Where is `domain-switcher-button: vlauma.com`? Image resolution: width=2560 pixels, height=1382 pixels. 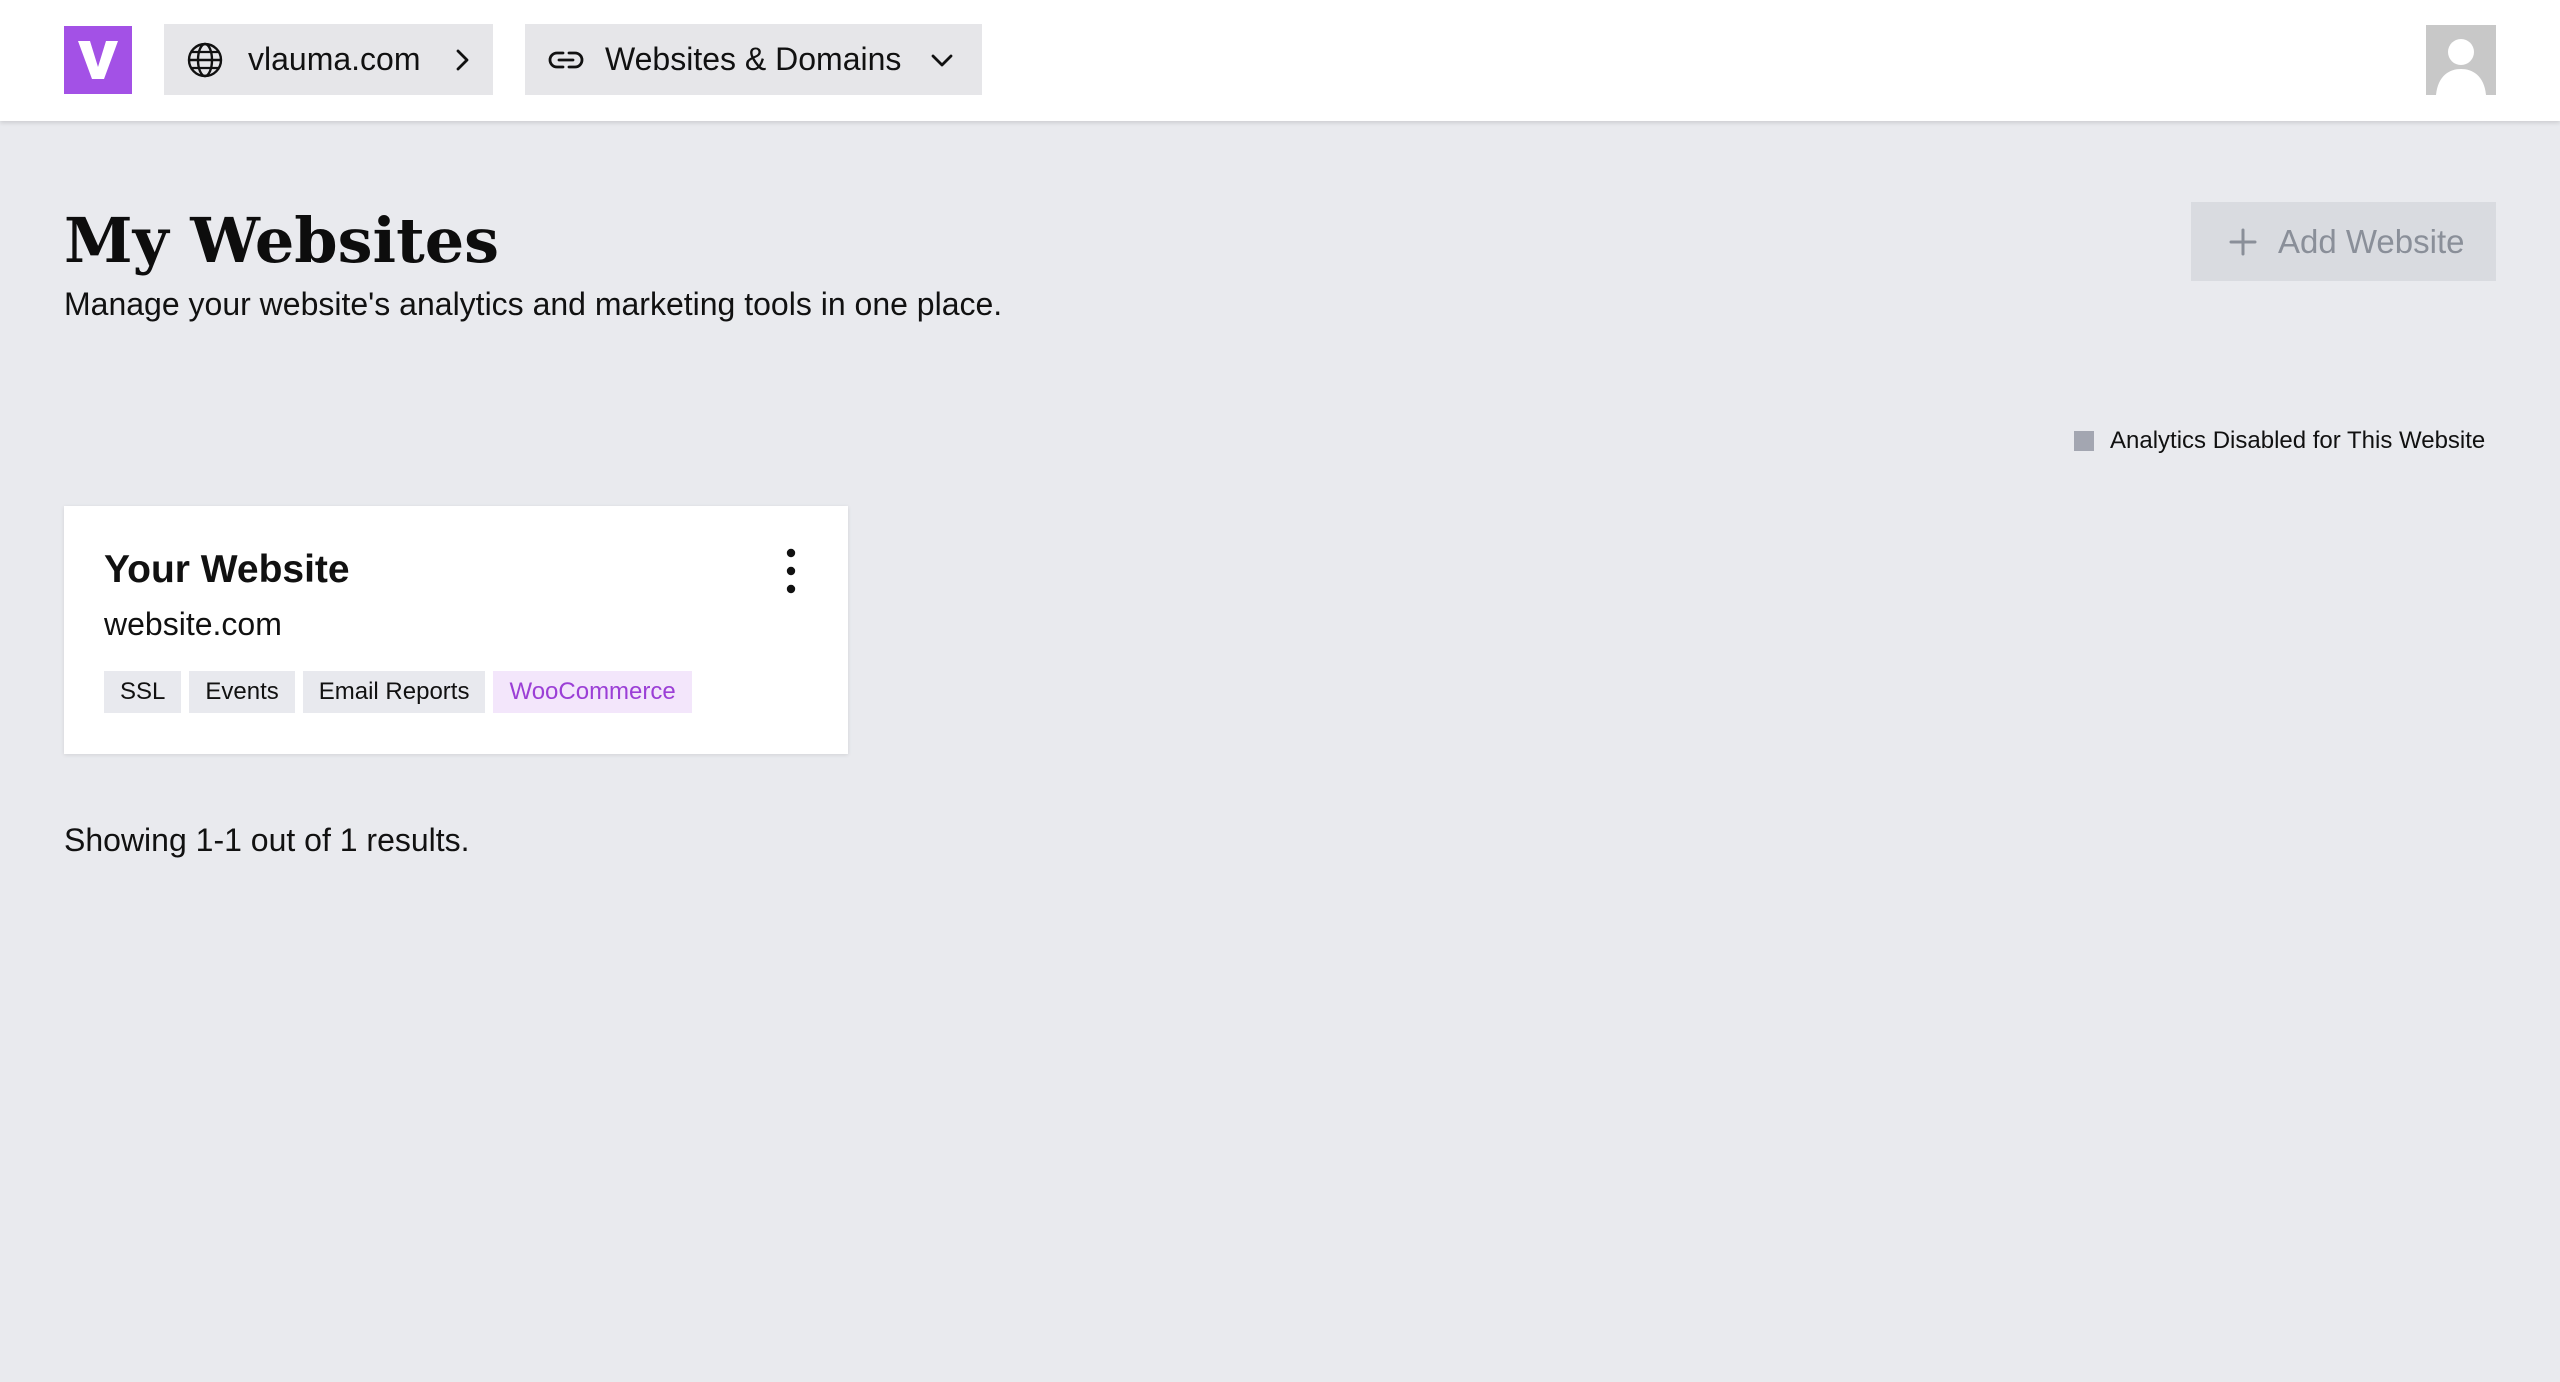 domain-switcher-button: vlauma.com is located at coordinates (328, 59).